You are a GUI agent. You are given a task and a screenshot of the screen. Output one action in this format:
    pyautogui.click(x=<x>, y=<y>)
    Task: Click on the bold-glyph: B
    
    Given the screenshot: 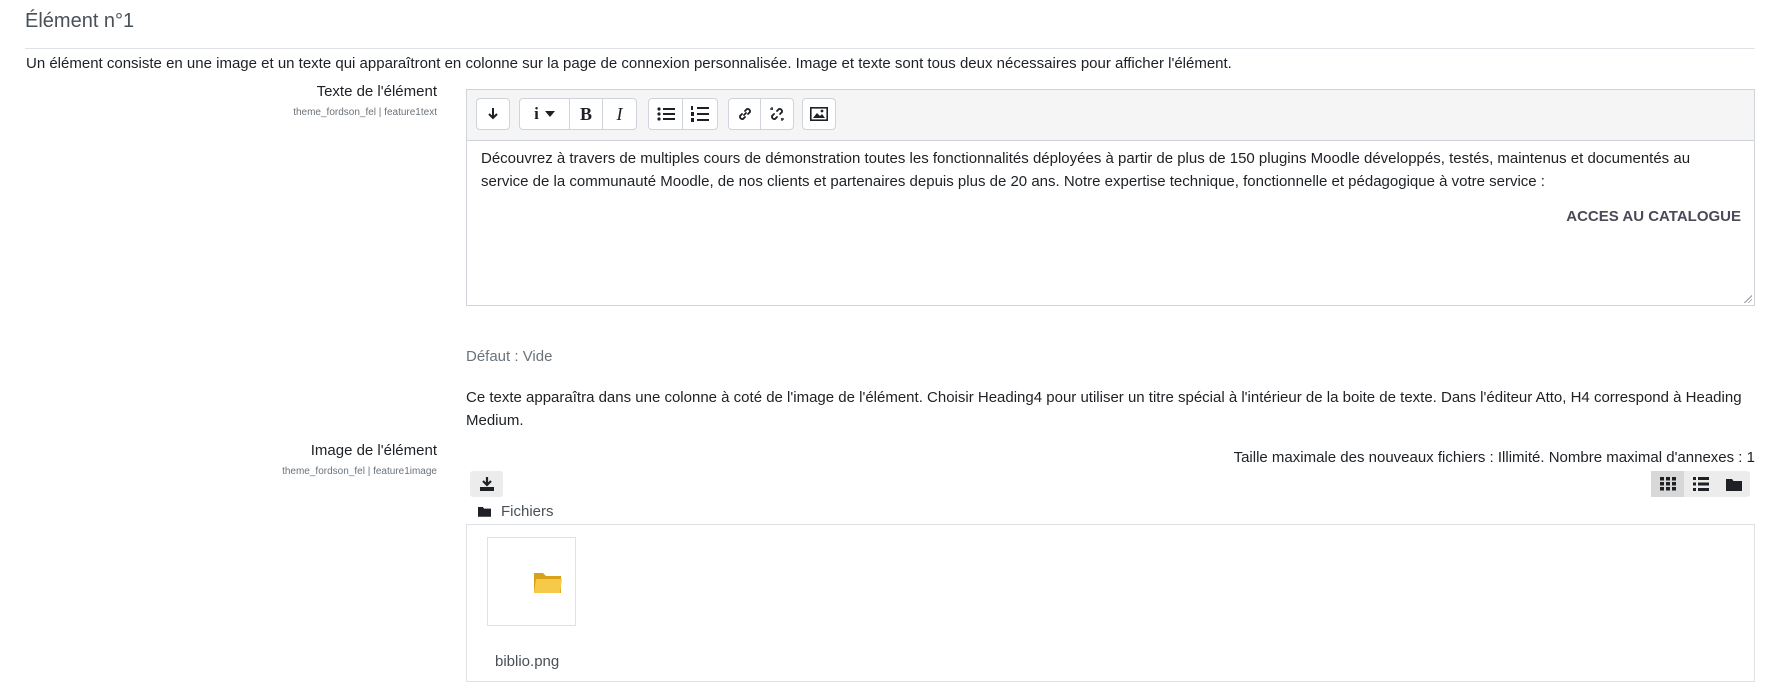 What is the action you would take?
    pyautogui.click(x=585, y=113)
    